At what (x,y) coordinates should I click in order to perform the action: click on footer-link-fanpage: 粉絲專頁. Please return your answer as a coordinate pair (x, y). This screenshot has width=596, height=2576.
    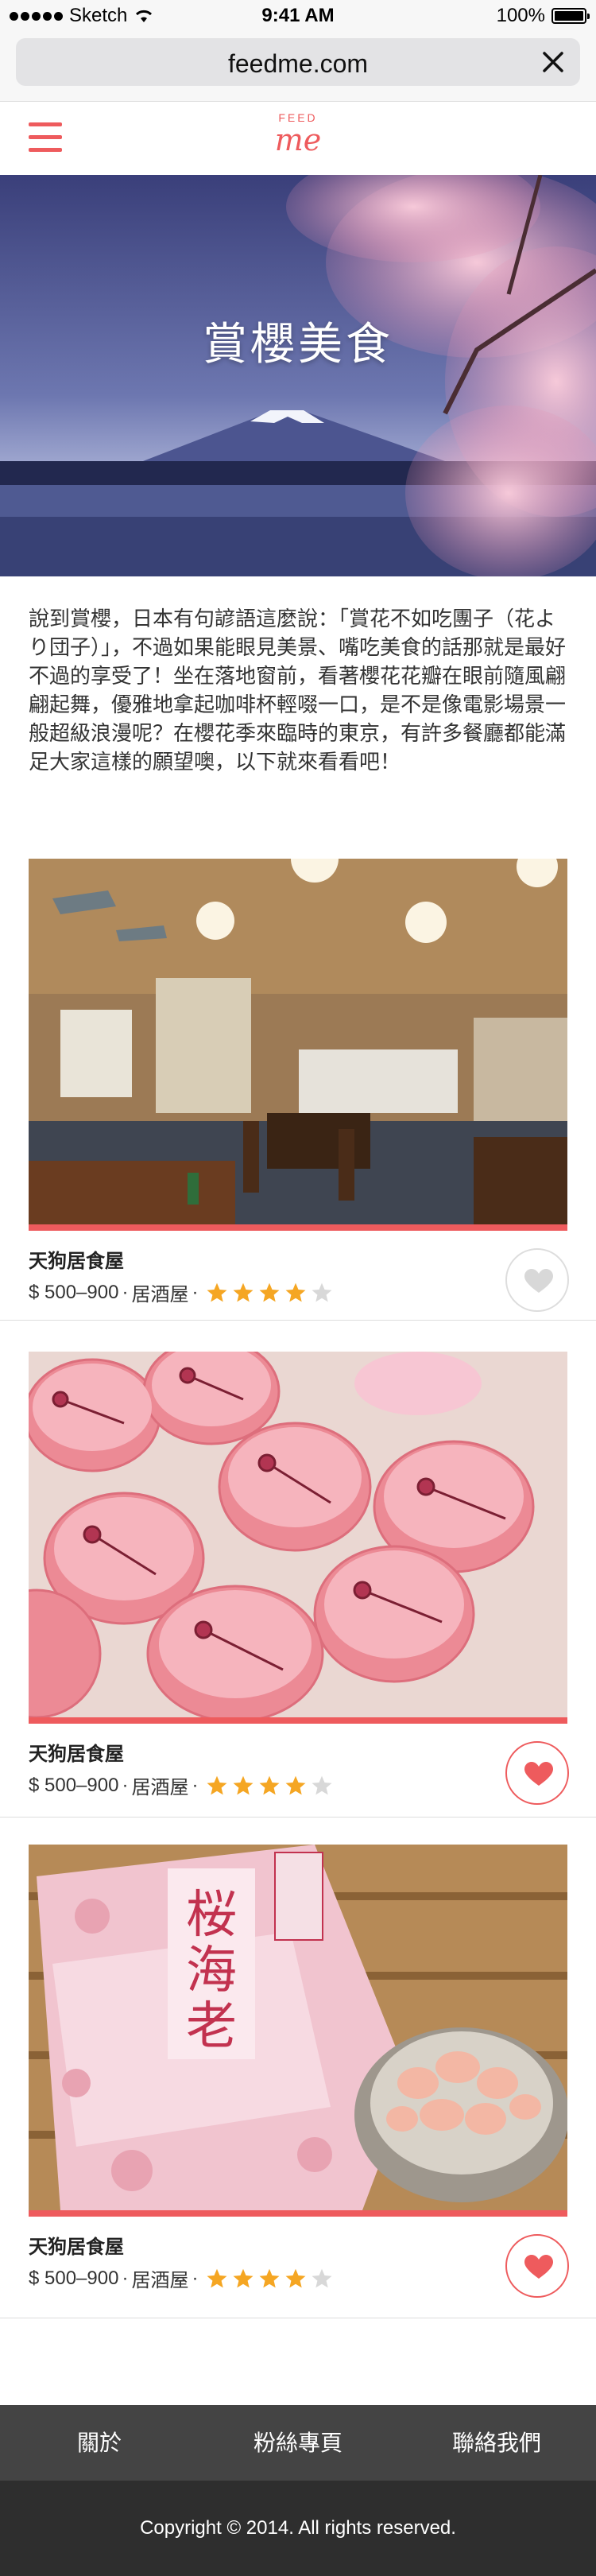
    Looking at the image, I should click on (298, 2443).